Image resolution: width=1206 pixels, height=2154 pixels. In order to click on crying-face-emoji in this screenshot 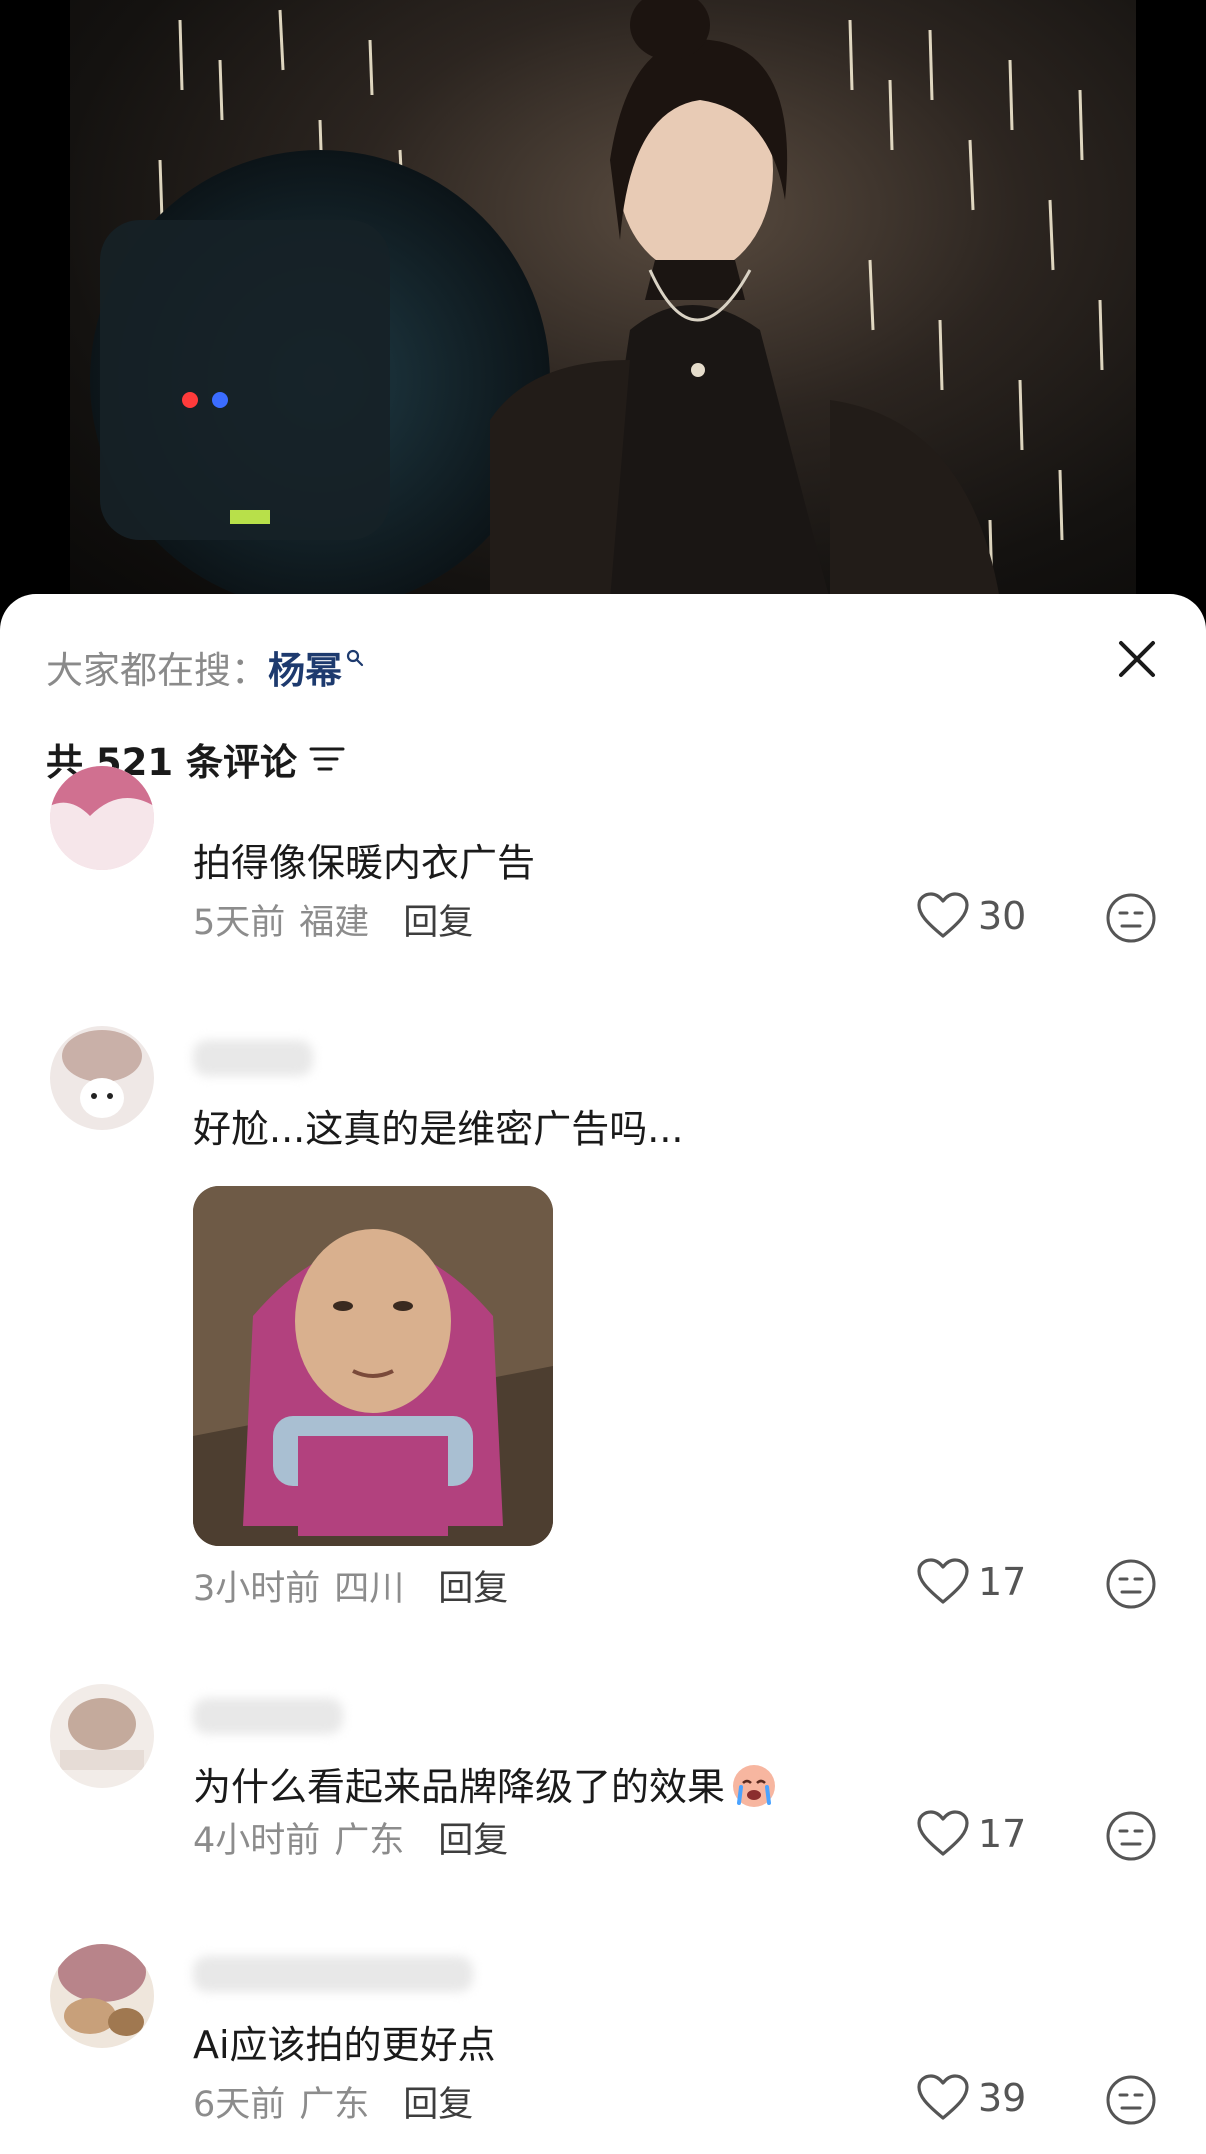, I will do `click(754, 1785)`.